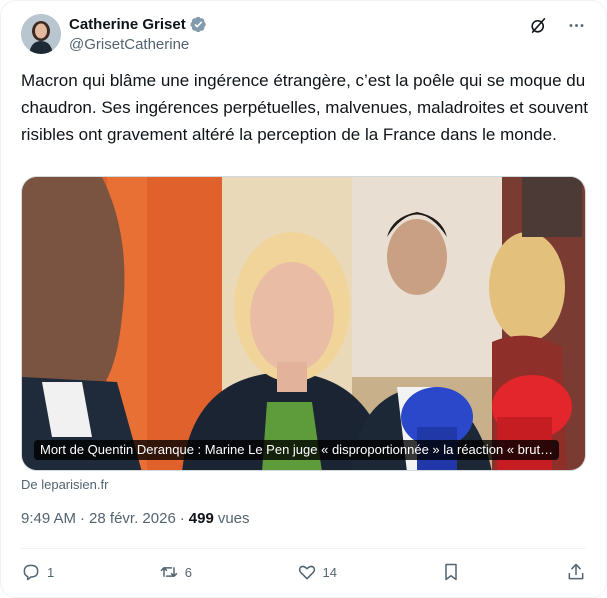 The image size is (607, 598). Describe the element at coordinates (48, 518) in the screenshot. I see `tweet-time: 9:49 AM` at that location.